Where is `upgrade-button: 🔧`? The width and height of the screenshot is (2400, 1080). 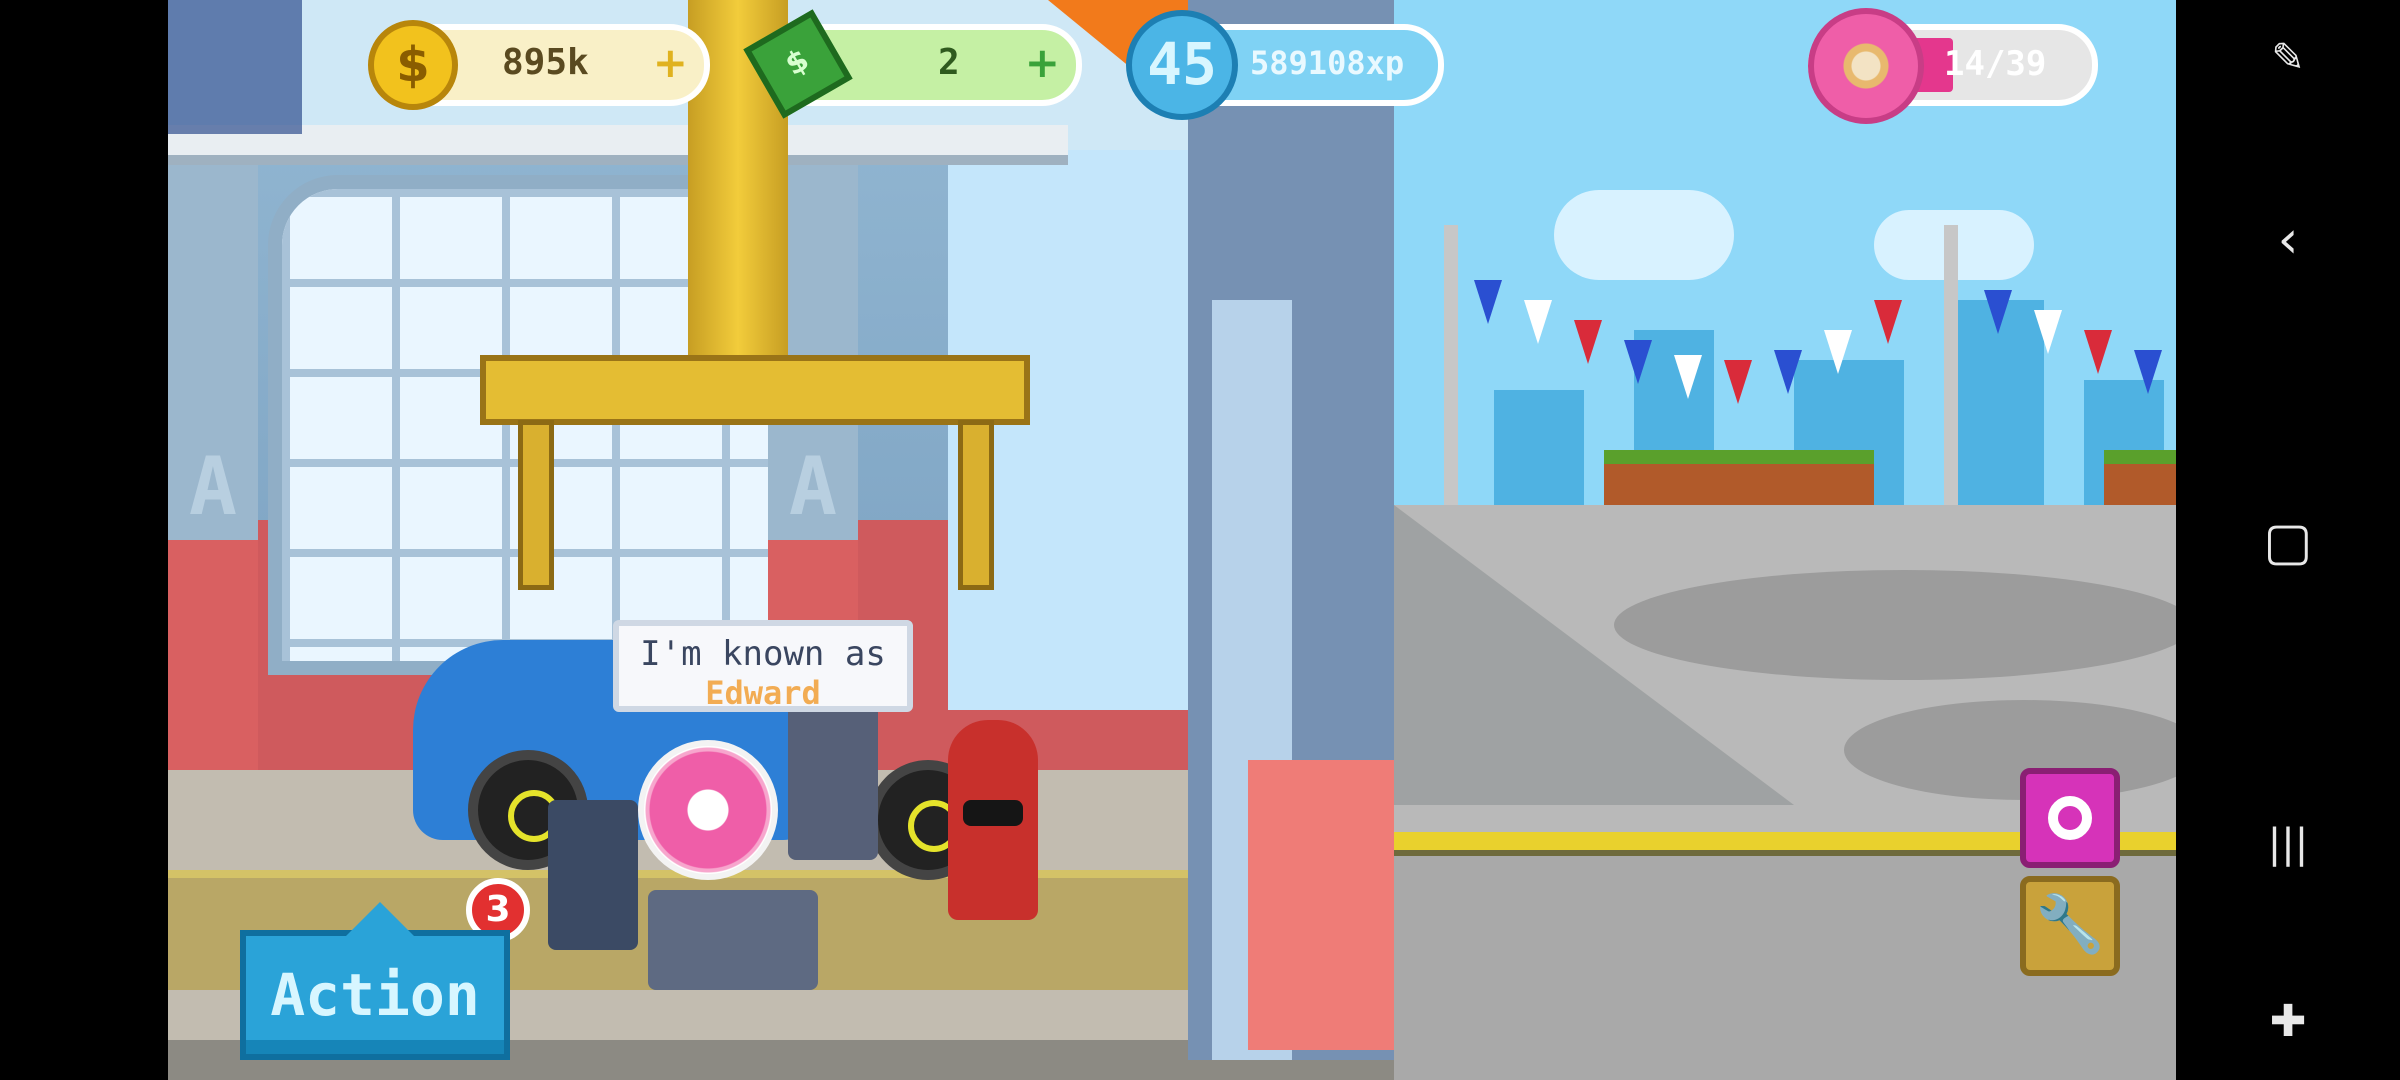 upgrade-button: 🔧 is located at coordinates (2070, 926).